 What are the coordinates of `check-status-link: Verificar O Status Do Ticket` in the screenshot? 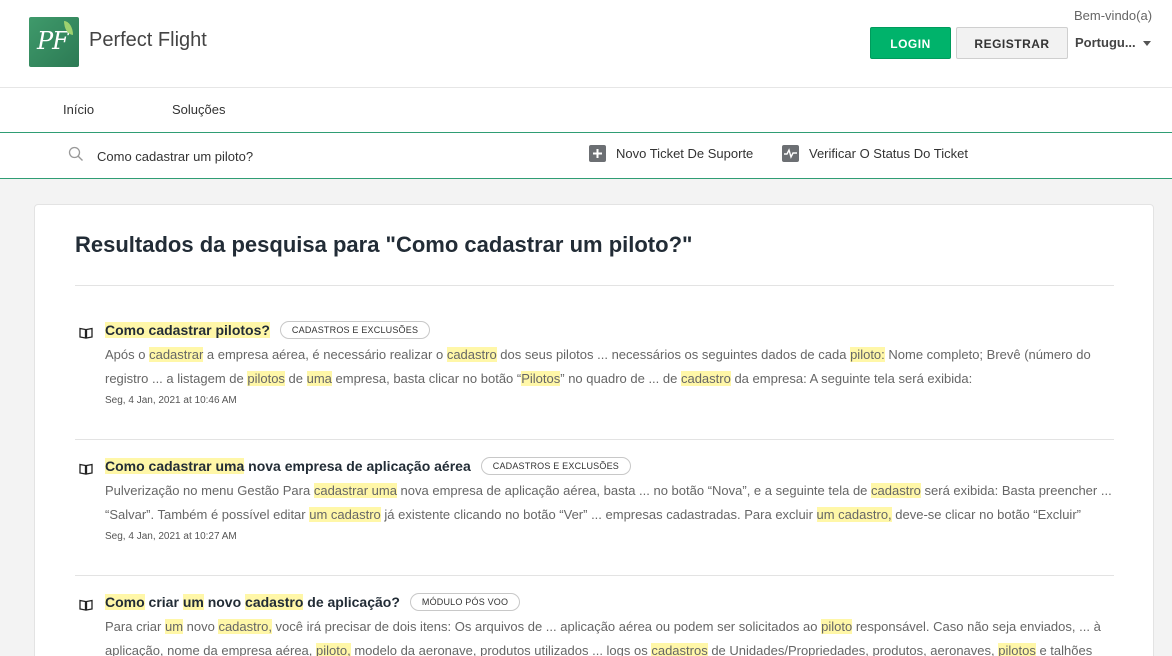 It's located at (875, 153).